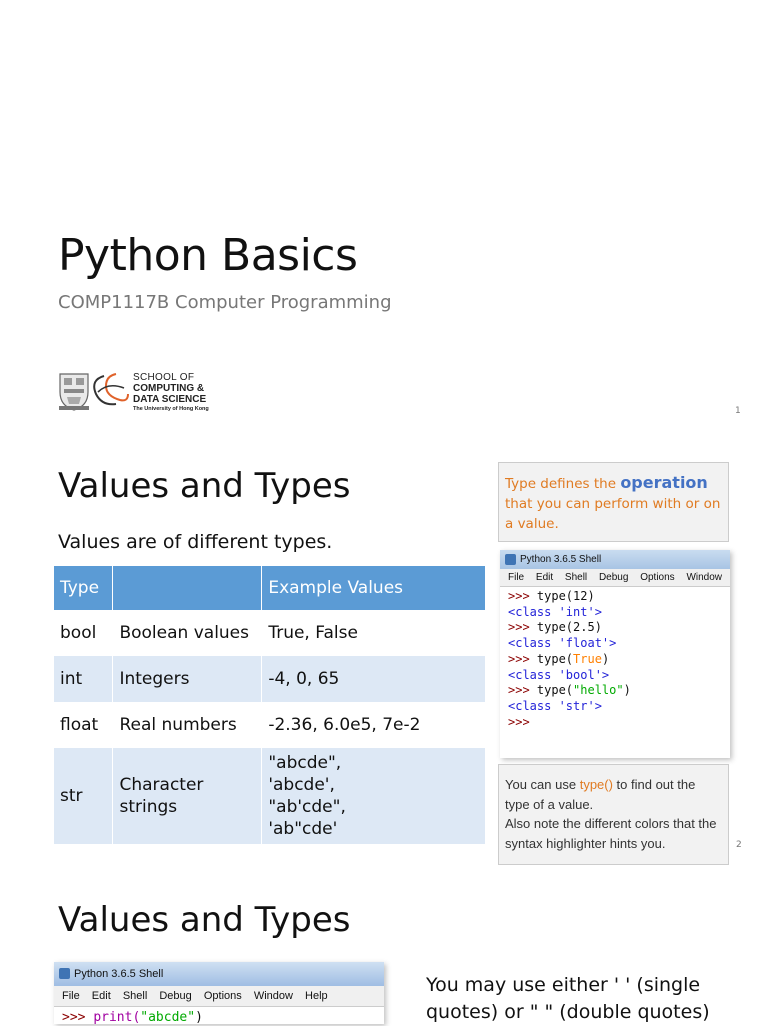  What do you see at coordinates (738, 411) in the screenshot?
I see `page-number-1: 1` at bounding box center [738, 411].